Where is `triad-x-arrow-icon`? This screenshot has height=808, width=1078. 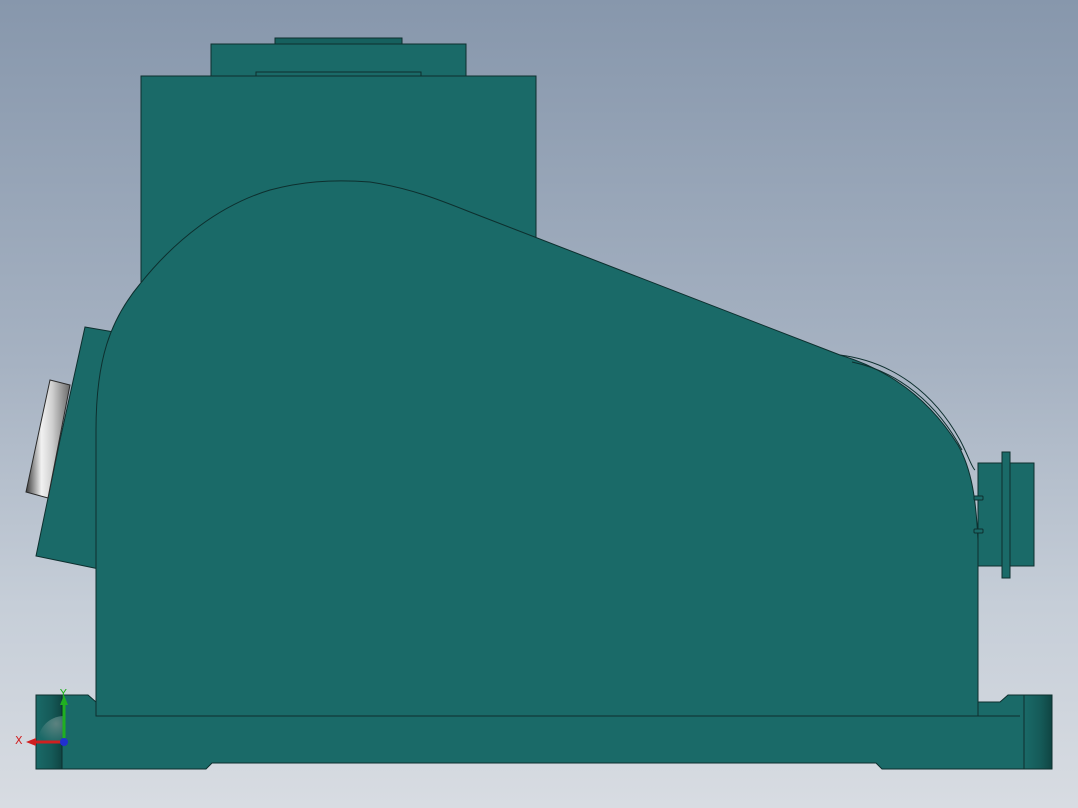 triad-x-arrow-icon is located at coordinates (31, 742).